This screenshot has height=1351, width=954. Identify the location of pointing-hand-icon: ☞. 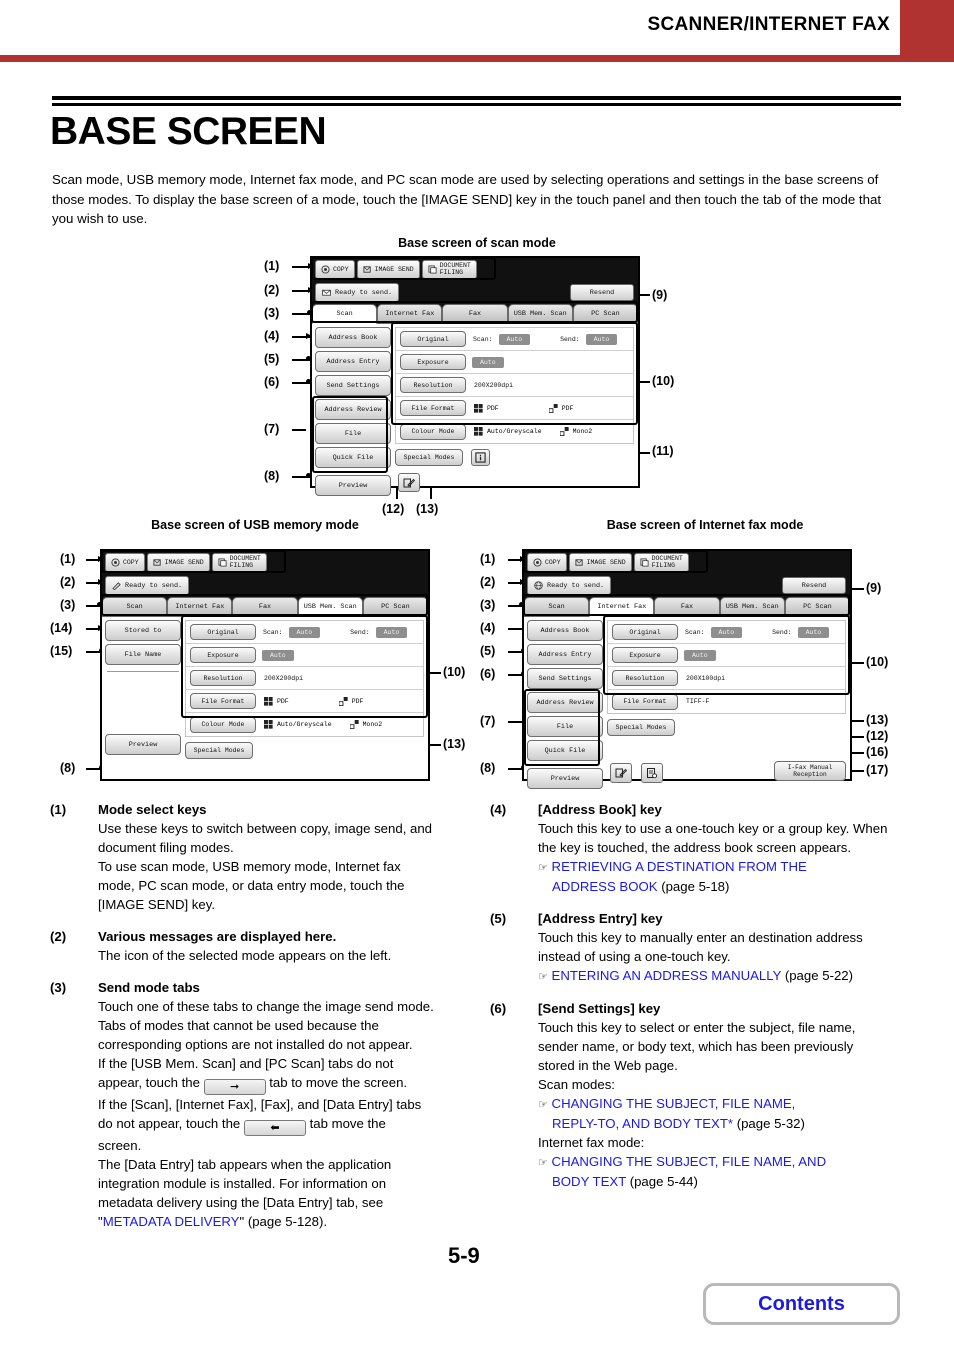
(543, 867).